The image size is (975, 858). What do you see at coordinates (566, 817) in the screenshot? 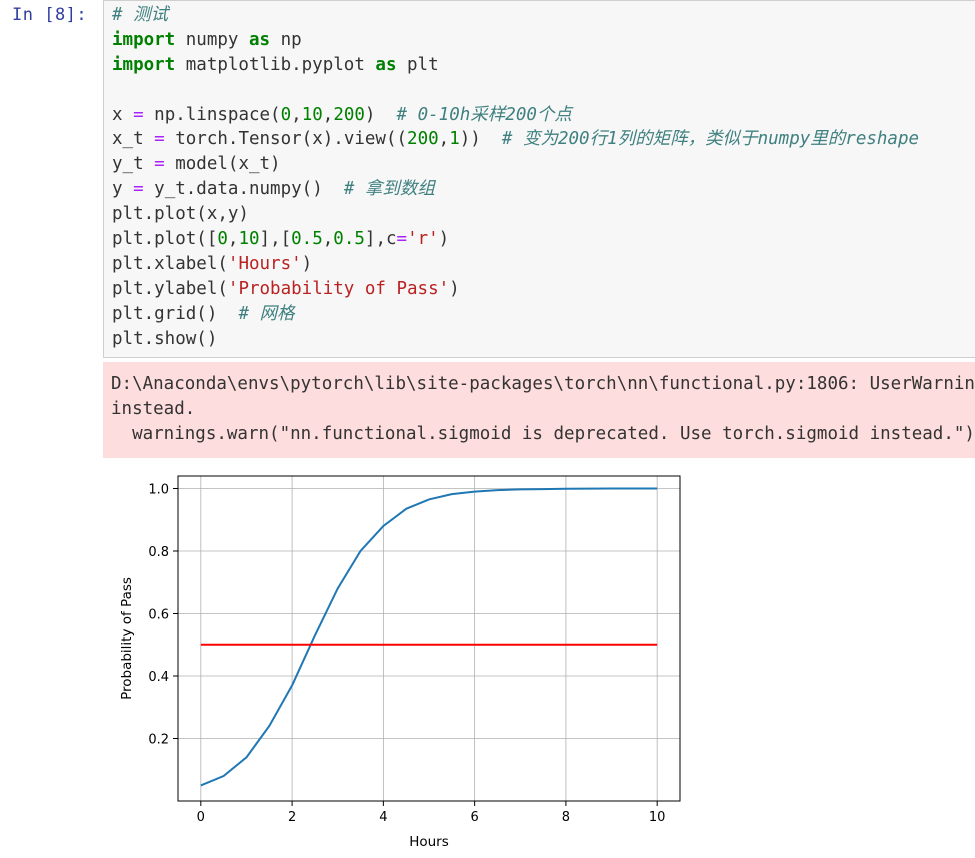
I see `x-tick-label: 8` at bounding box center [566, 817].